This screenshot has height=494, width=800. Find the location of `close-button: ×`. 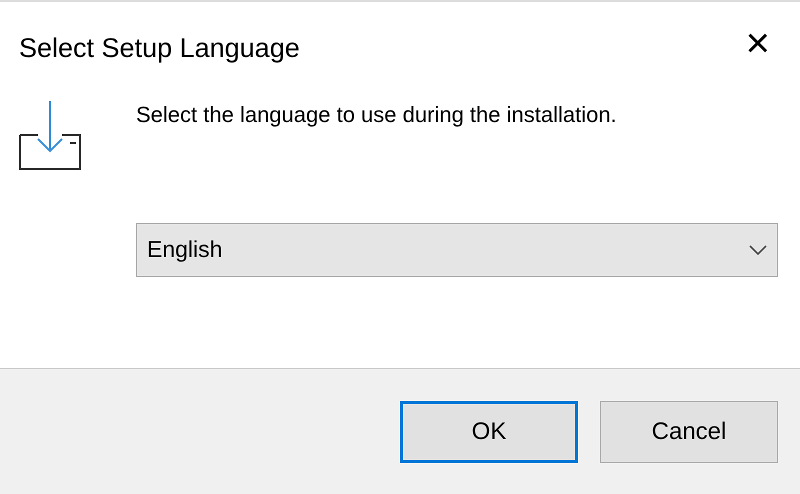

close-button: × is located at coordinates (757, 43).